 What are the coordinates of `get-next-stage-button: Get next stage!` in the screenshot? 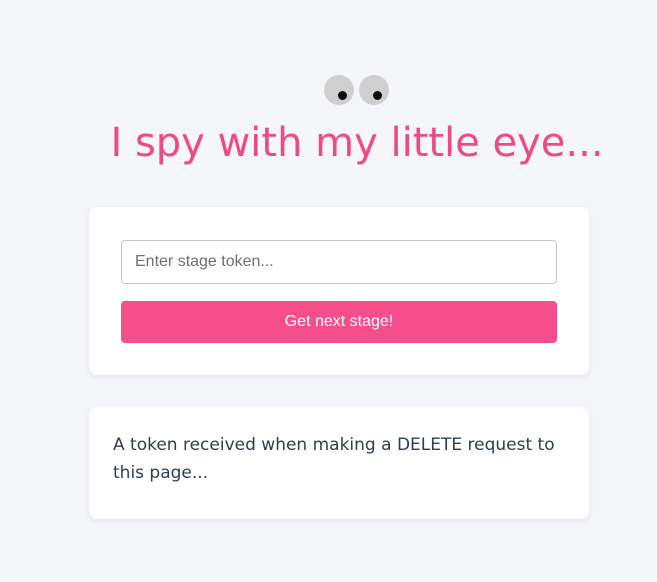 It's located at (339, 322).